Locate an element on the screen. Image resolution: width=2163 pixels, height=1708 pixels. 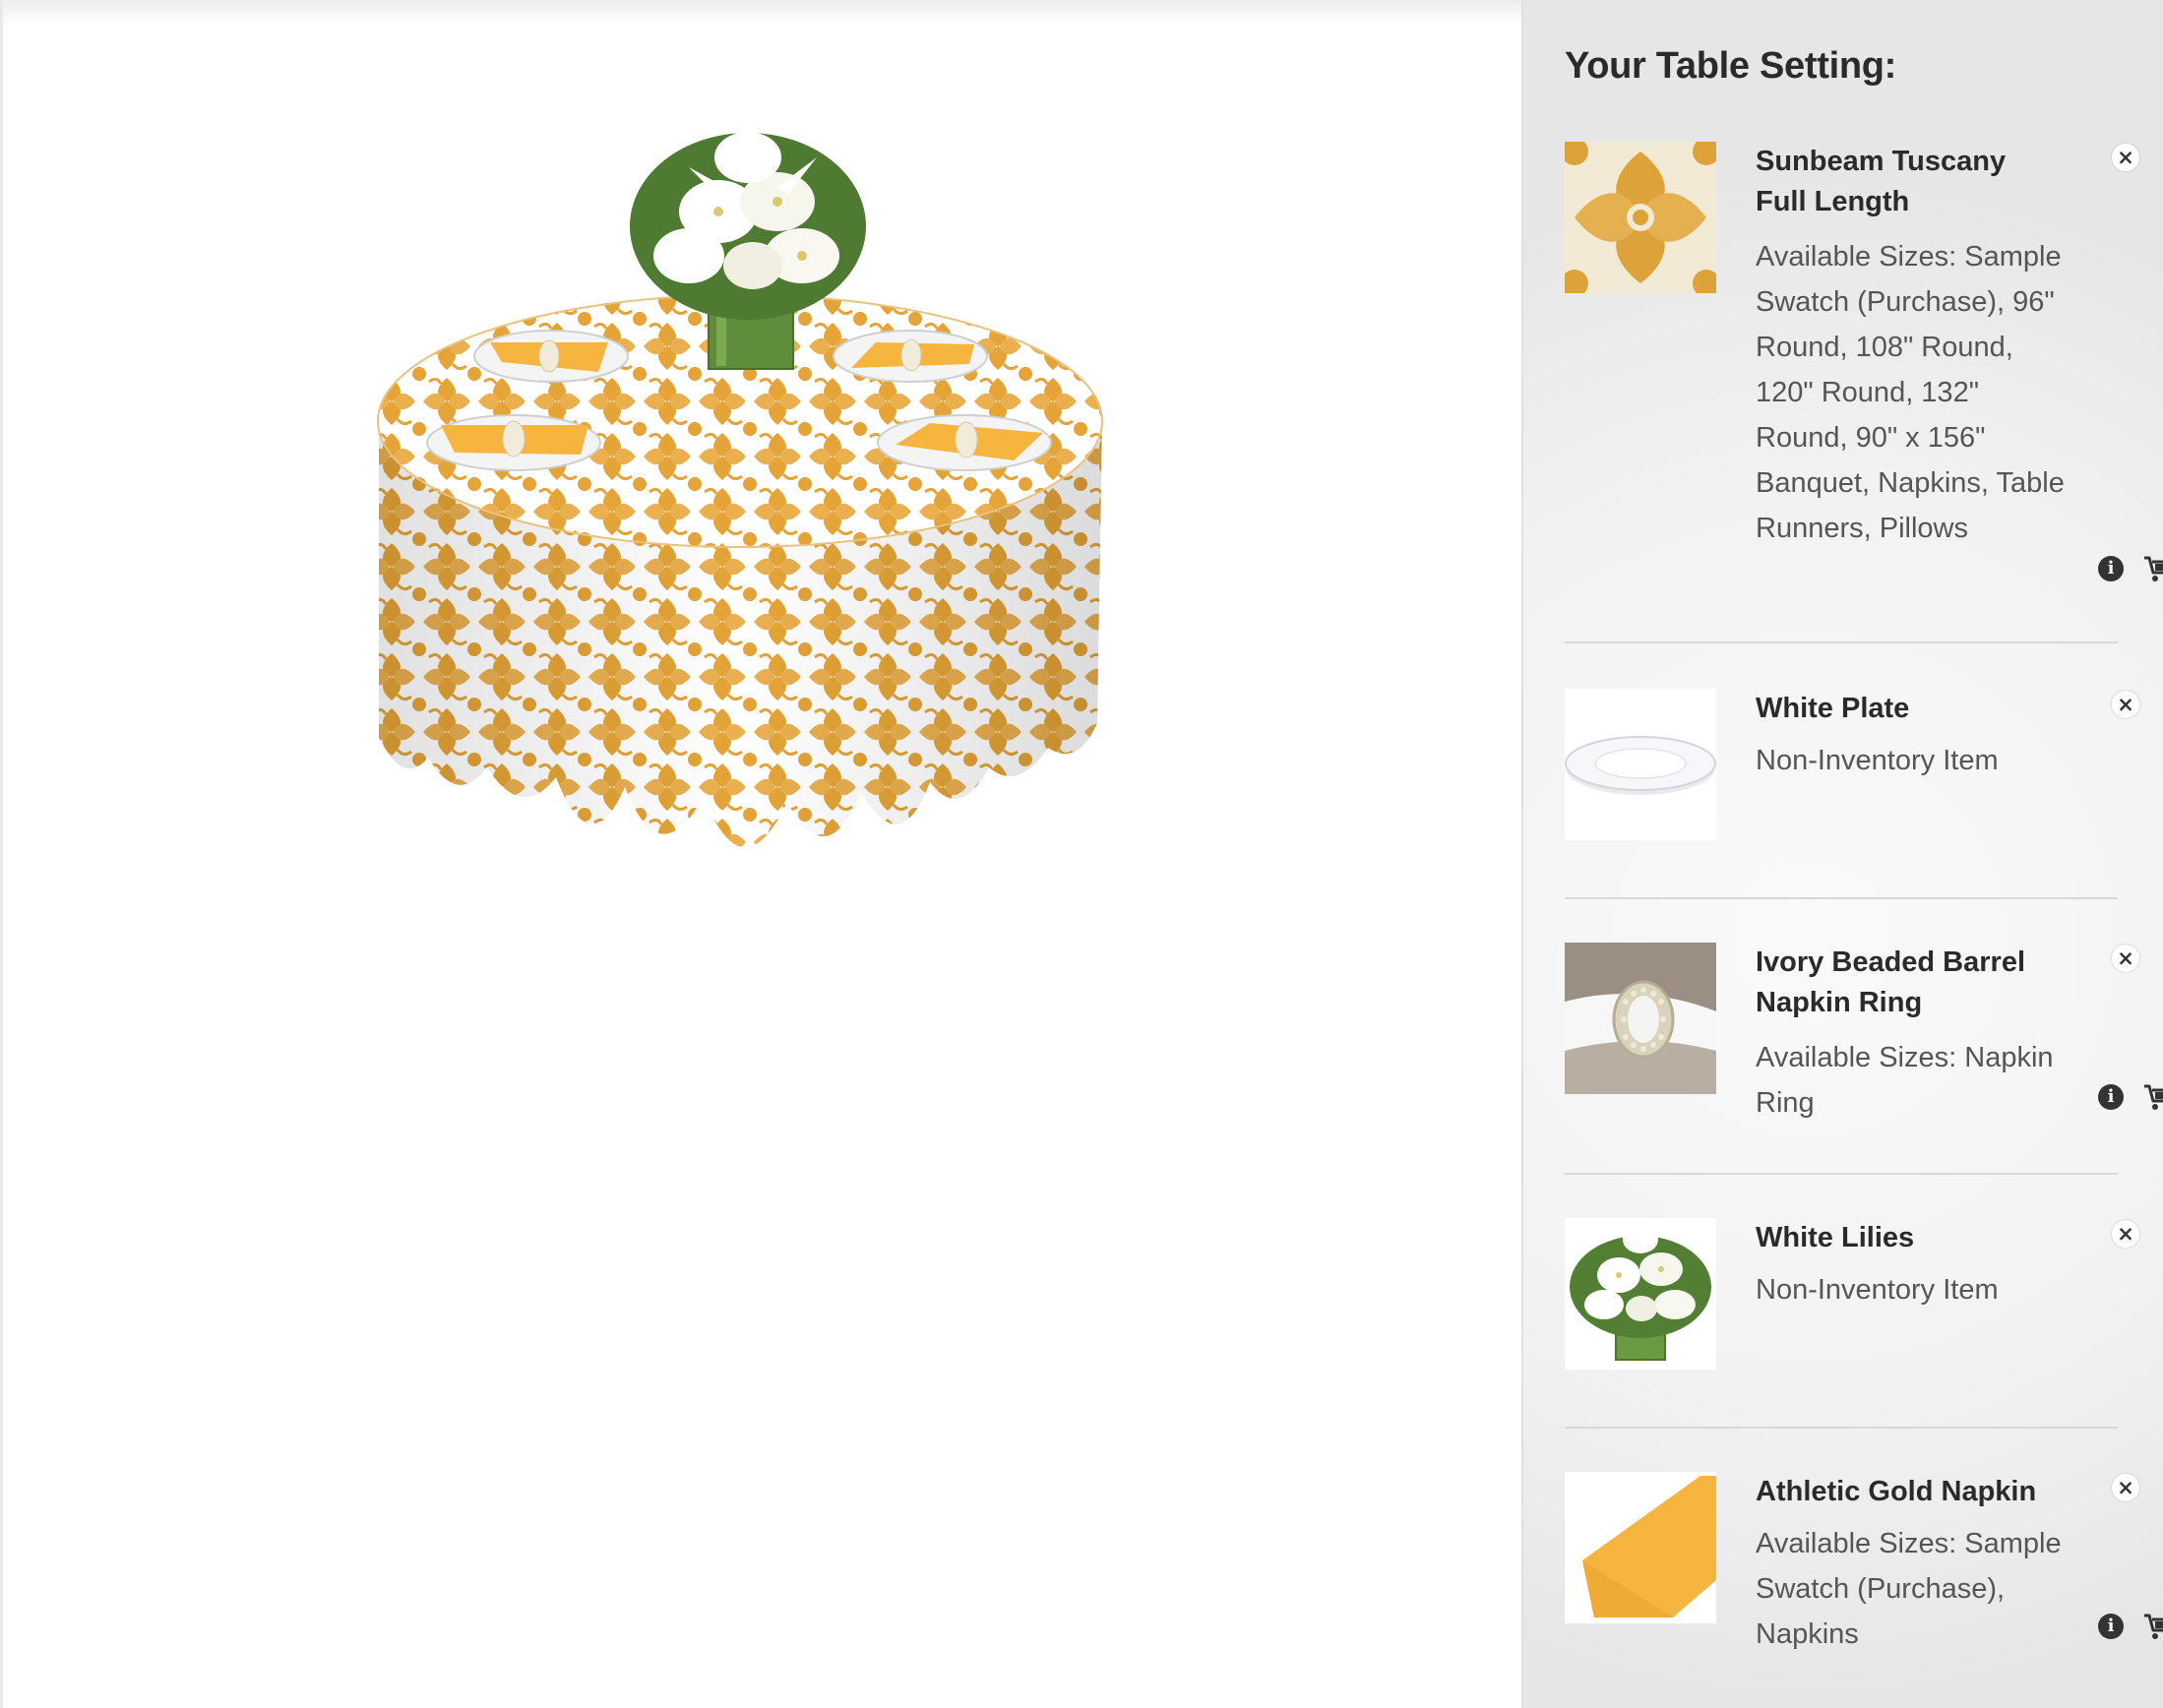
setting-item-plate: White Plate Non-Inventory Item × is located at coordinates (1852, 768).